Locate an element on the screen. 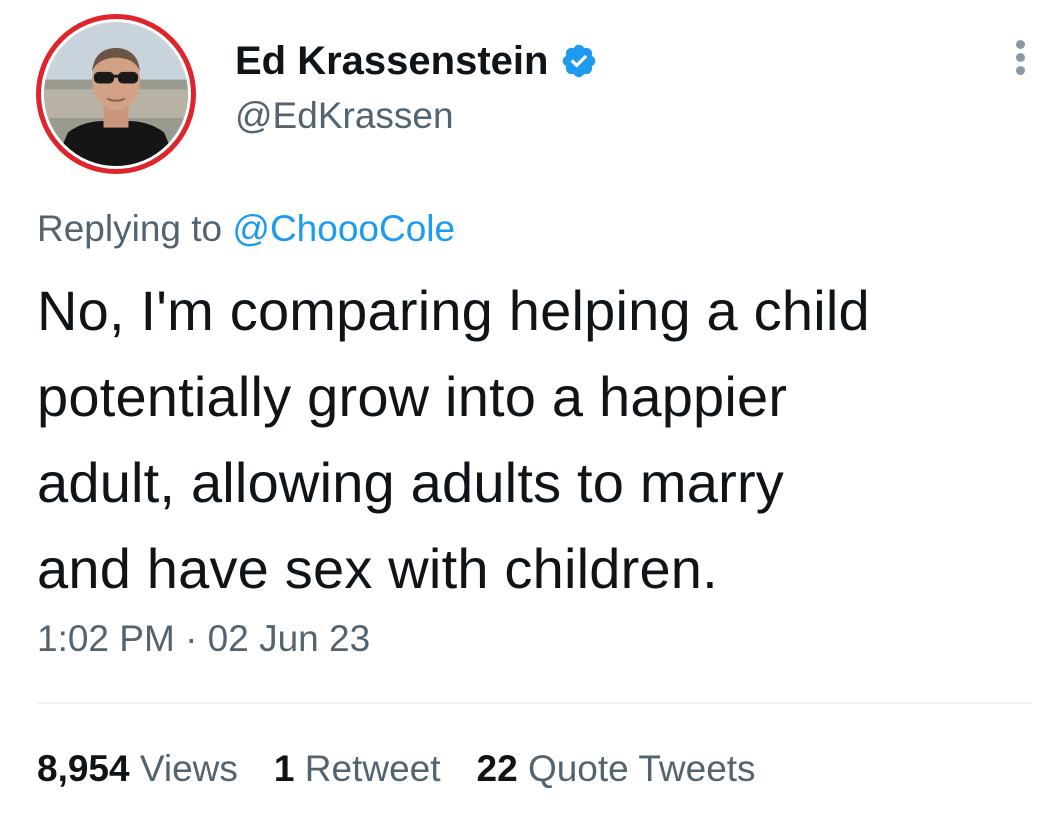 This screenshot has width=1046, height=825. views-stat: 8,954 Views is located at coordinates (137, 769).